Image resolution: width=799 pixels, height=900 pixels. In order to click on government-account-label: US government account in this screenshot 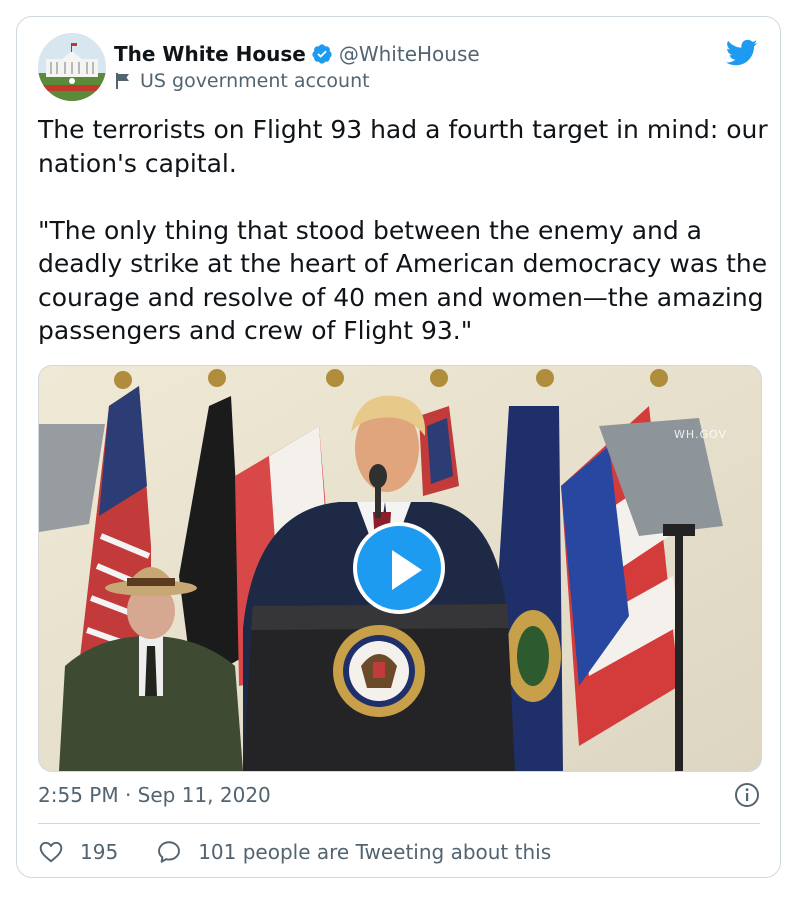, I will do `click(242, 81)`.